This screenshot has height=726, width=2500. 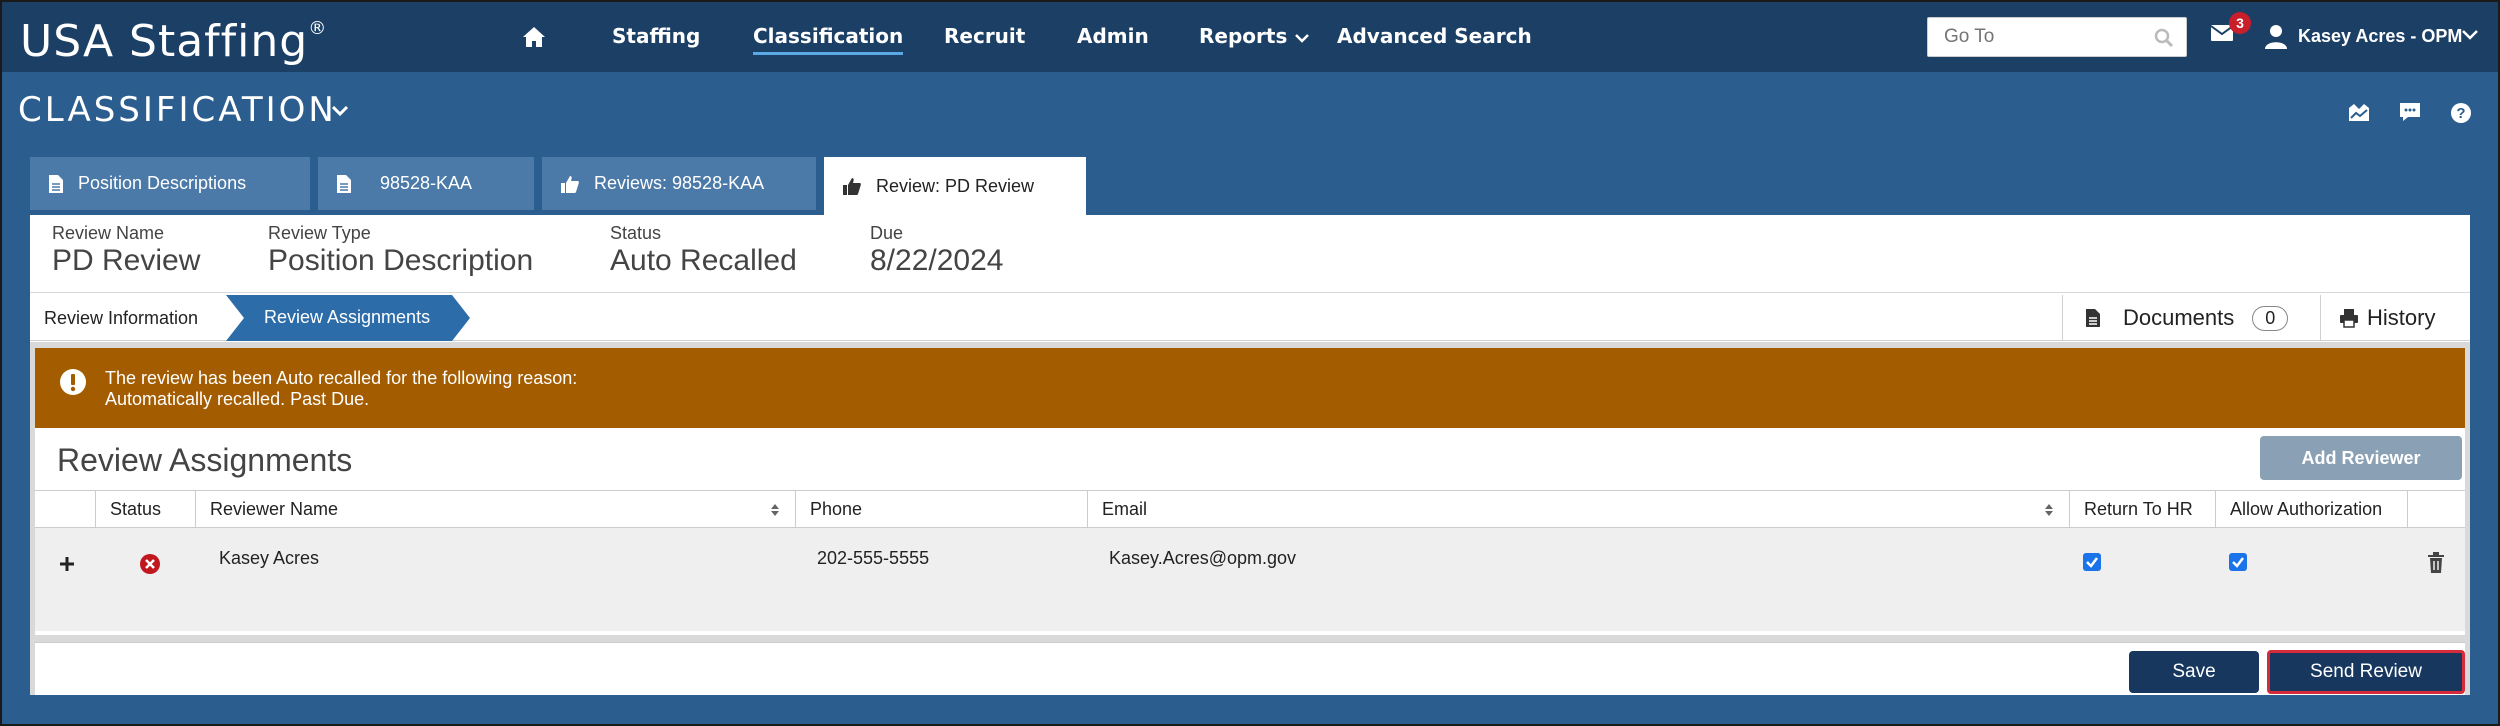 What do you see at coordinates (401, 260) in the screenshot?
I see `review-type-value: Position Description` at bounding box center [401, 260].